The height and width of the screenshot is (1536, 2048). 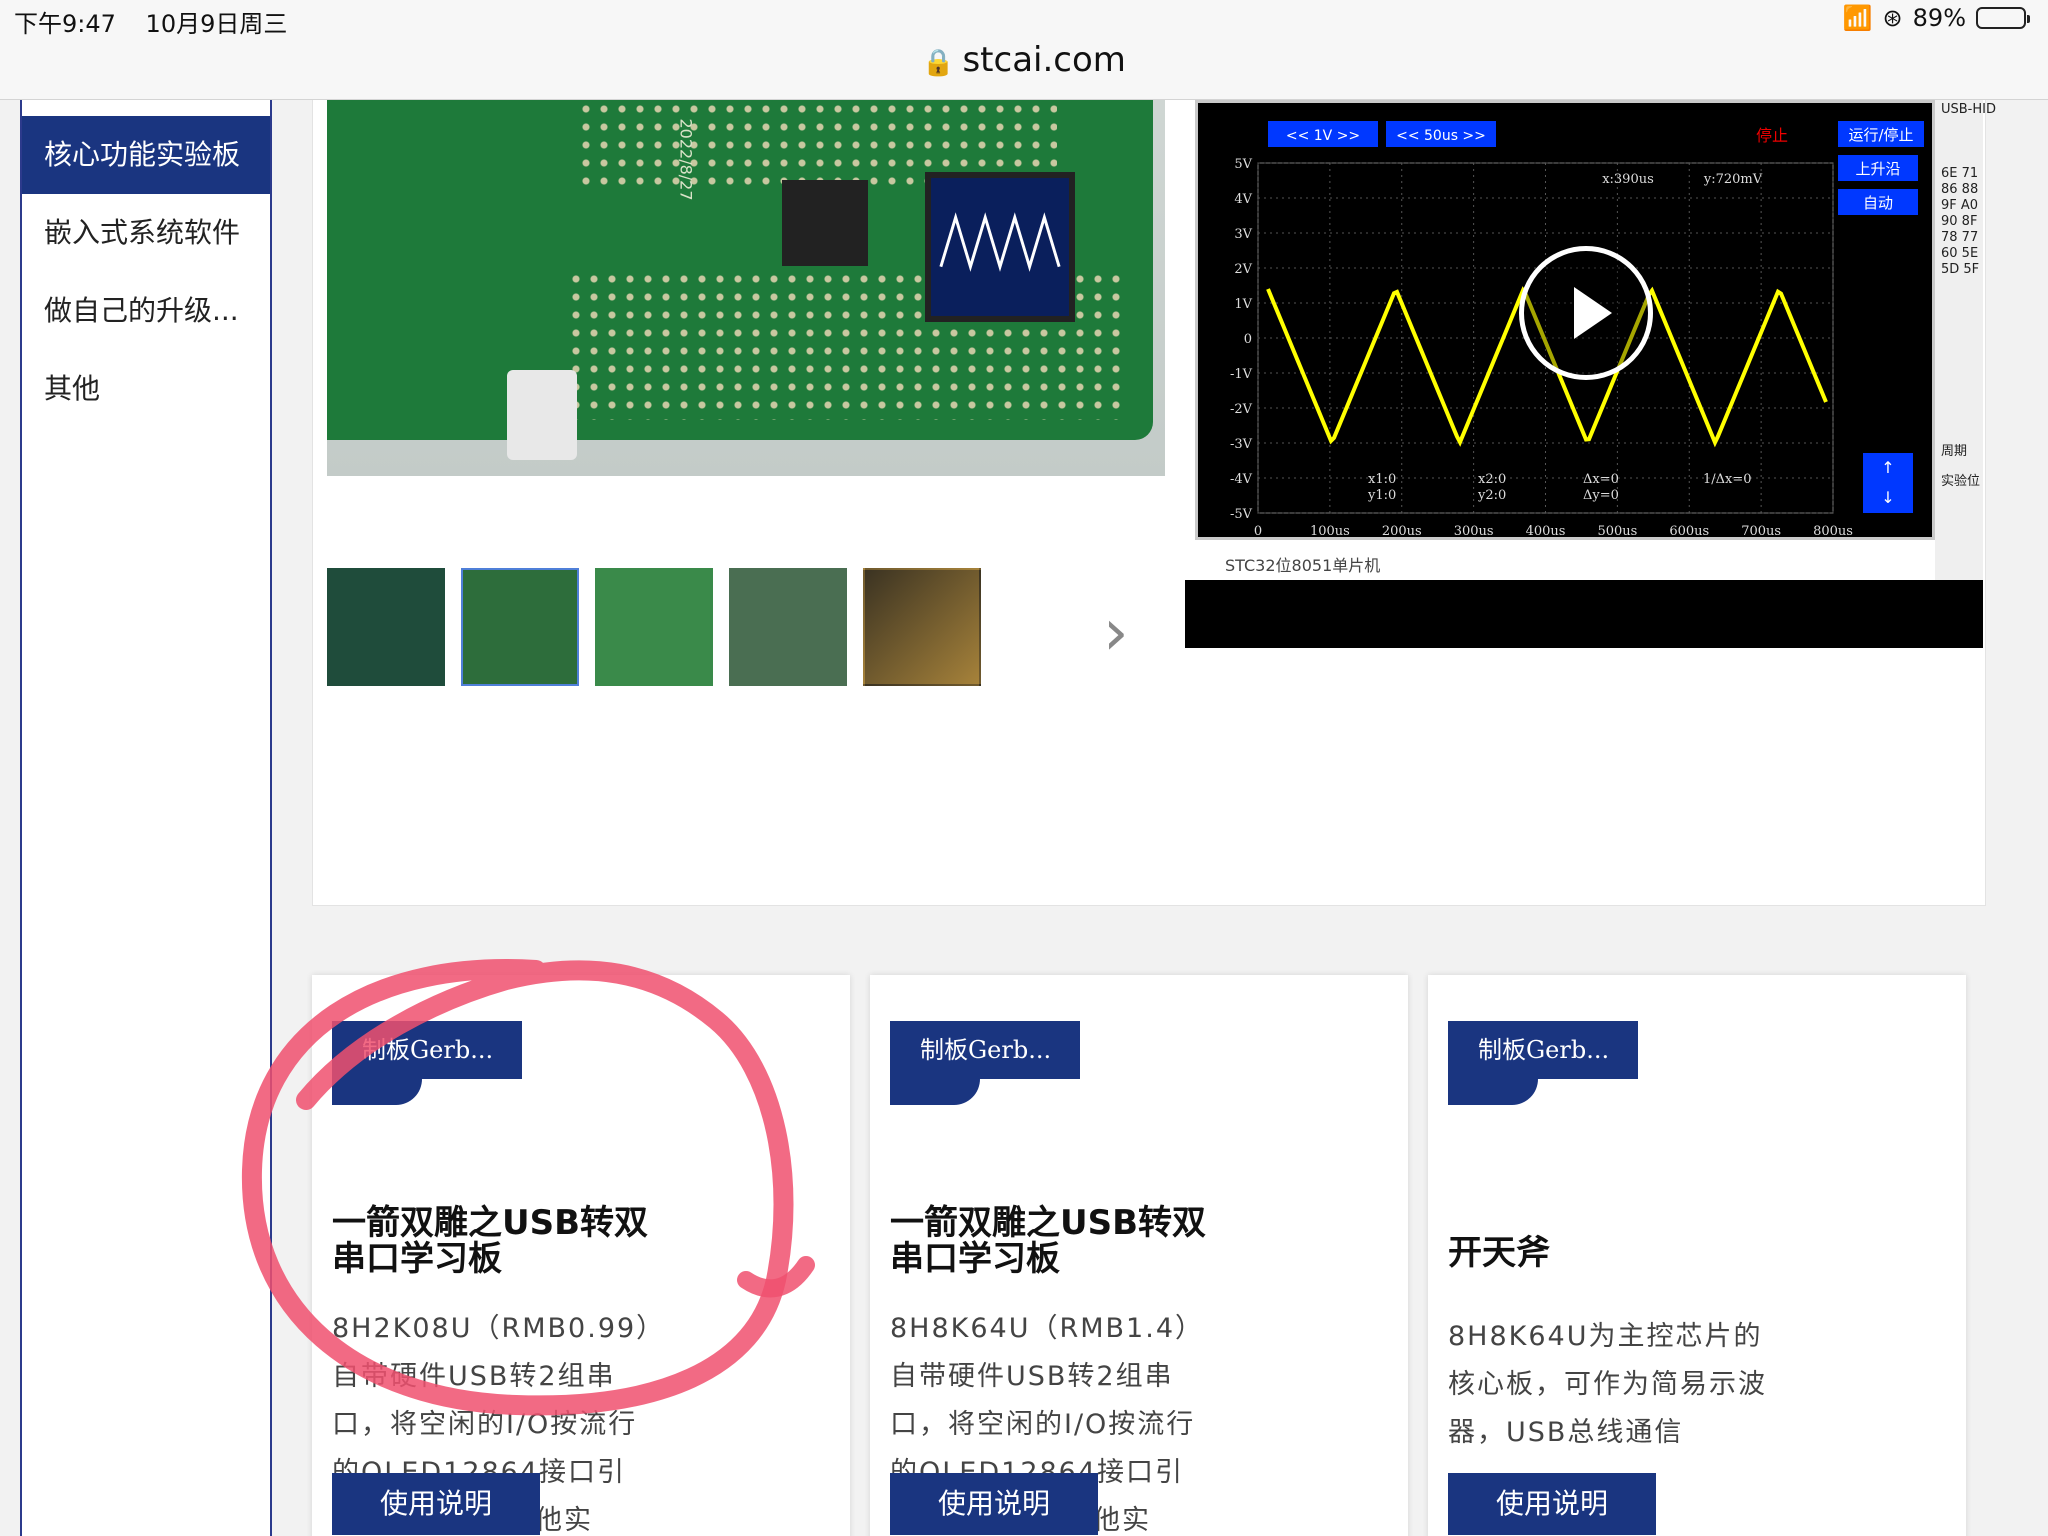 I want to click on address-bar: 🔒 stcai.com, so click(x=1024, y=60).